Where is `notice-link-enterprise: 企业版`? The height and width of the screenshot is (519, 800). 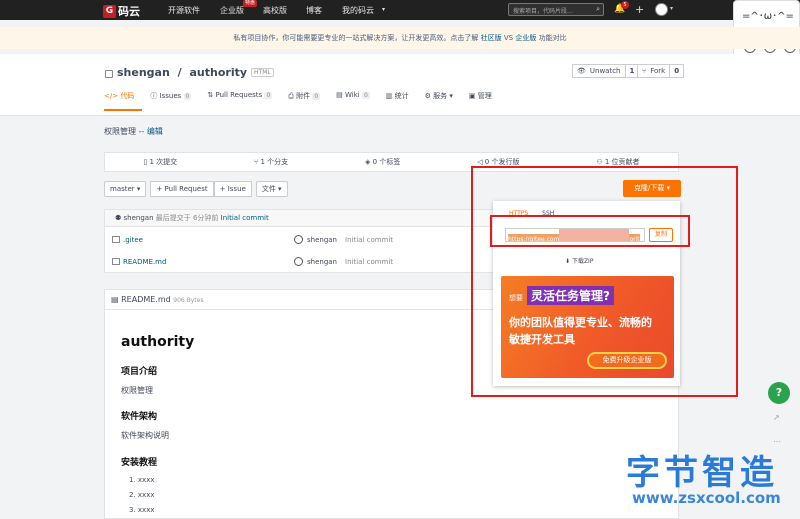 notice-link-enterprise: 企业版 is located at coordinates (525, 38).